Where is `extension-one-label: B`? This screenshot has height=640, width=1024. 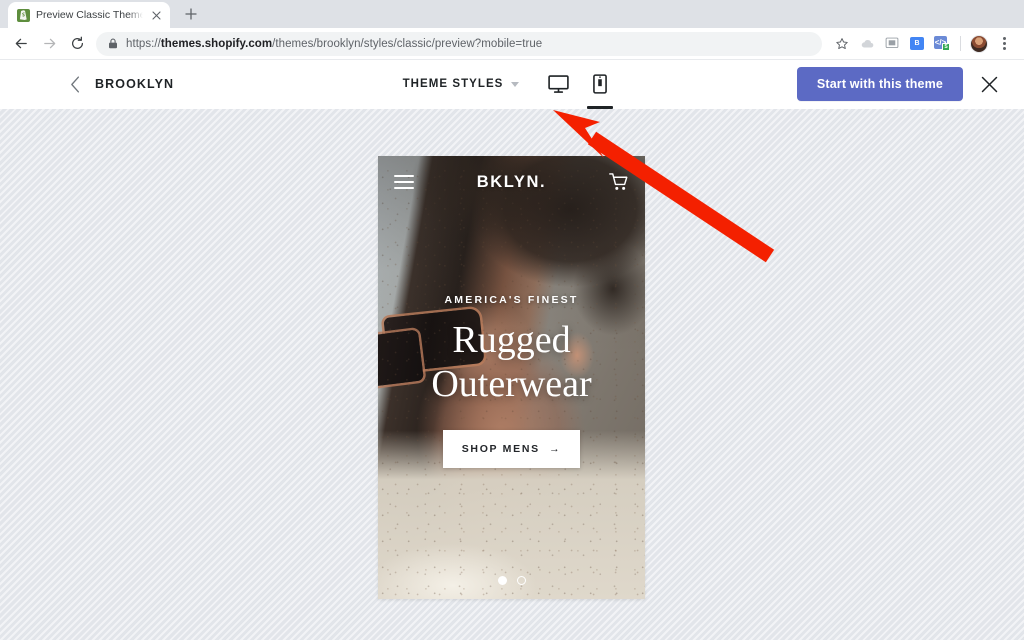
extension-one-label: B is located at coordinates (917, 43).